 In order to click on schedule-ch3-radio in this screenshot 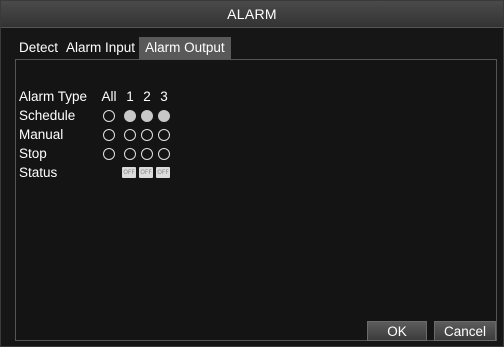, I will do `click(164, 116)`.